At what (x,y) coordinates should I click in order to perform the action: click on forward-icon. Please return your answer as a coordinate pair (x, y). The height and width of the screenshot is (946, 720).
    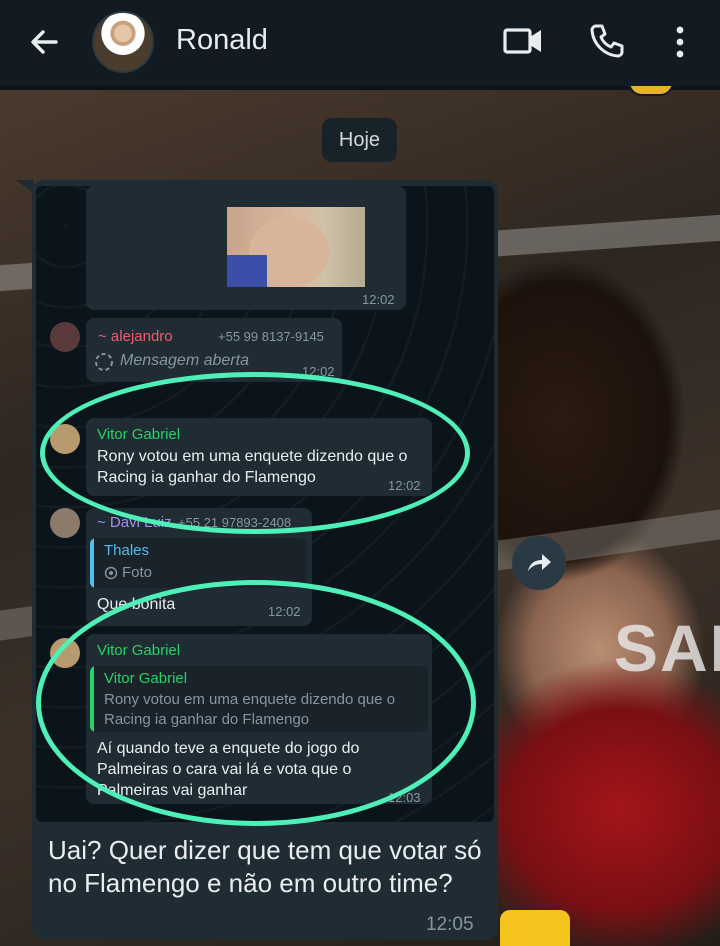
    Looking at the image, I should click on (539, 562).